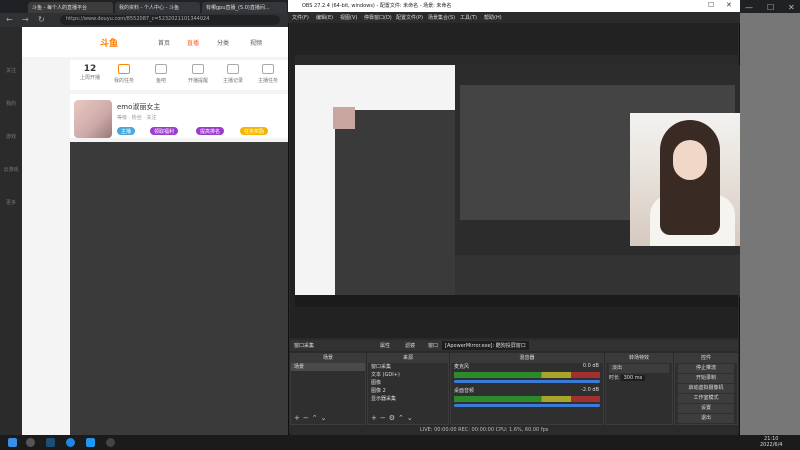  Describe the element at coordinates (639, 358) in the screenshot. I see `transitions-header: 转场特效` at that location.